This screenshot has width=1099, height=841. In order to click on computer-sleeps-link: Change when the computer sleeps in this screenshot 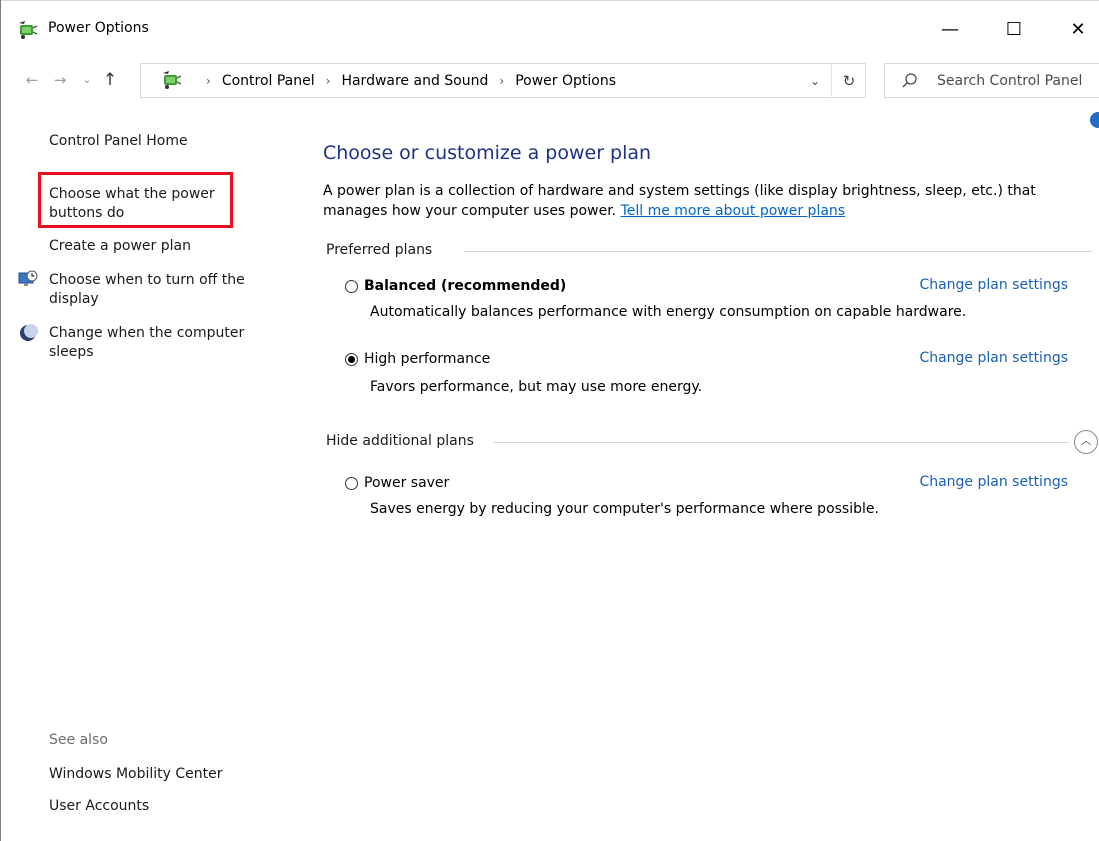, I will do `click(146, 343)`.